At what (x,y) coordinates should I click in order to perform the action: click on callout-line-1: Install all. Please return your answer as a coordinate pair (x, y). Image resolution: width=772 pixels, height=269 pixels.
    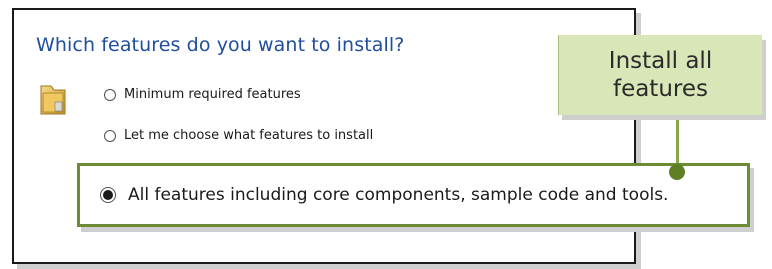
    Looking at the image, I should click on (660, 61).